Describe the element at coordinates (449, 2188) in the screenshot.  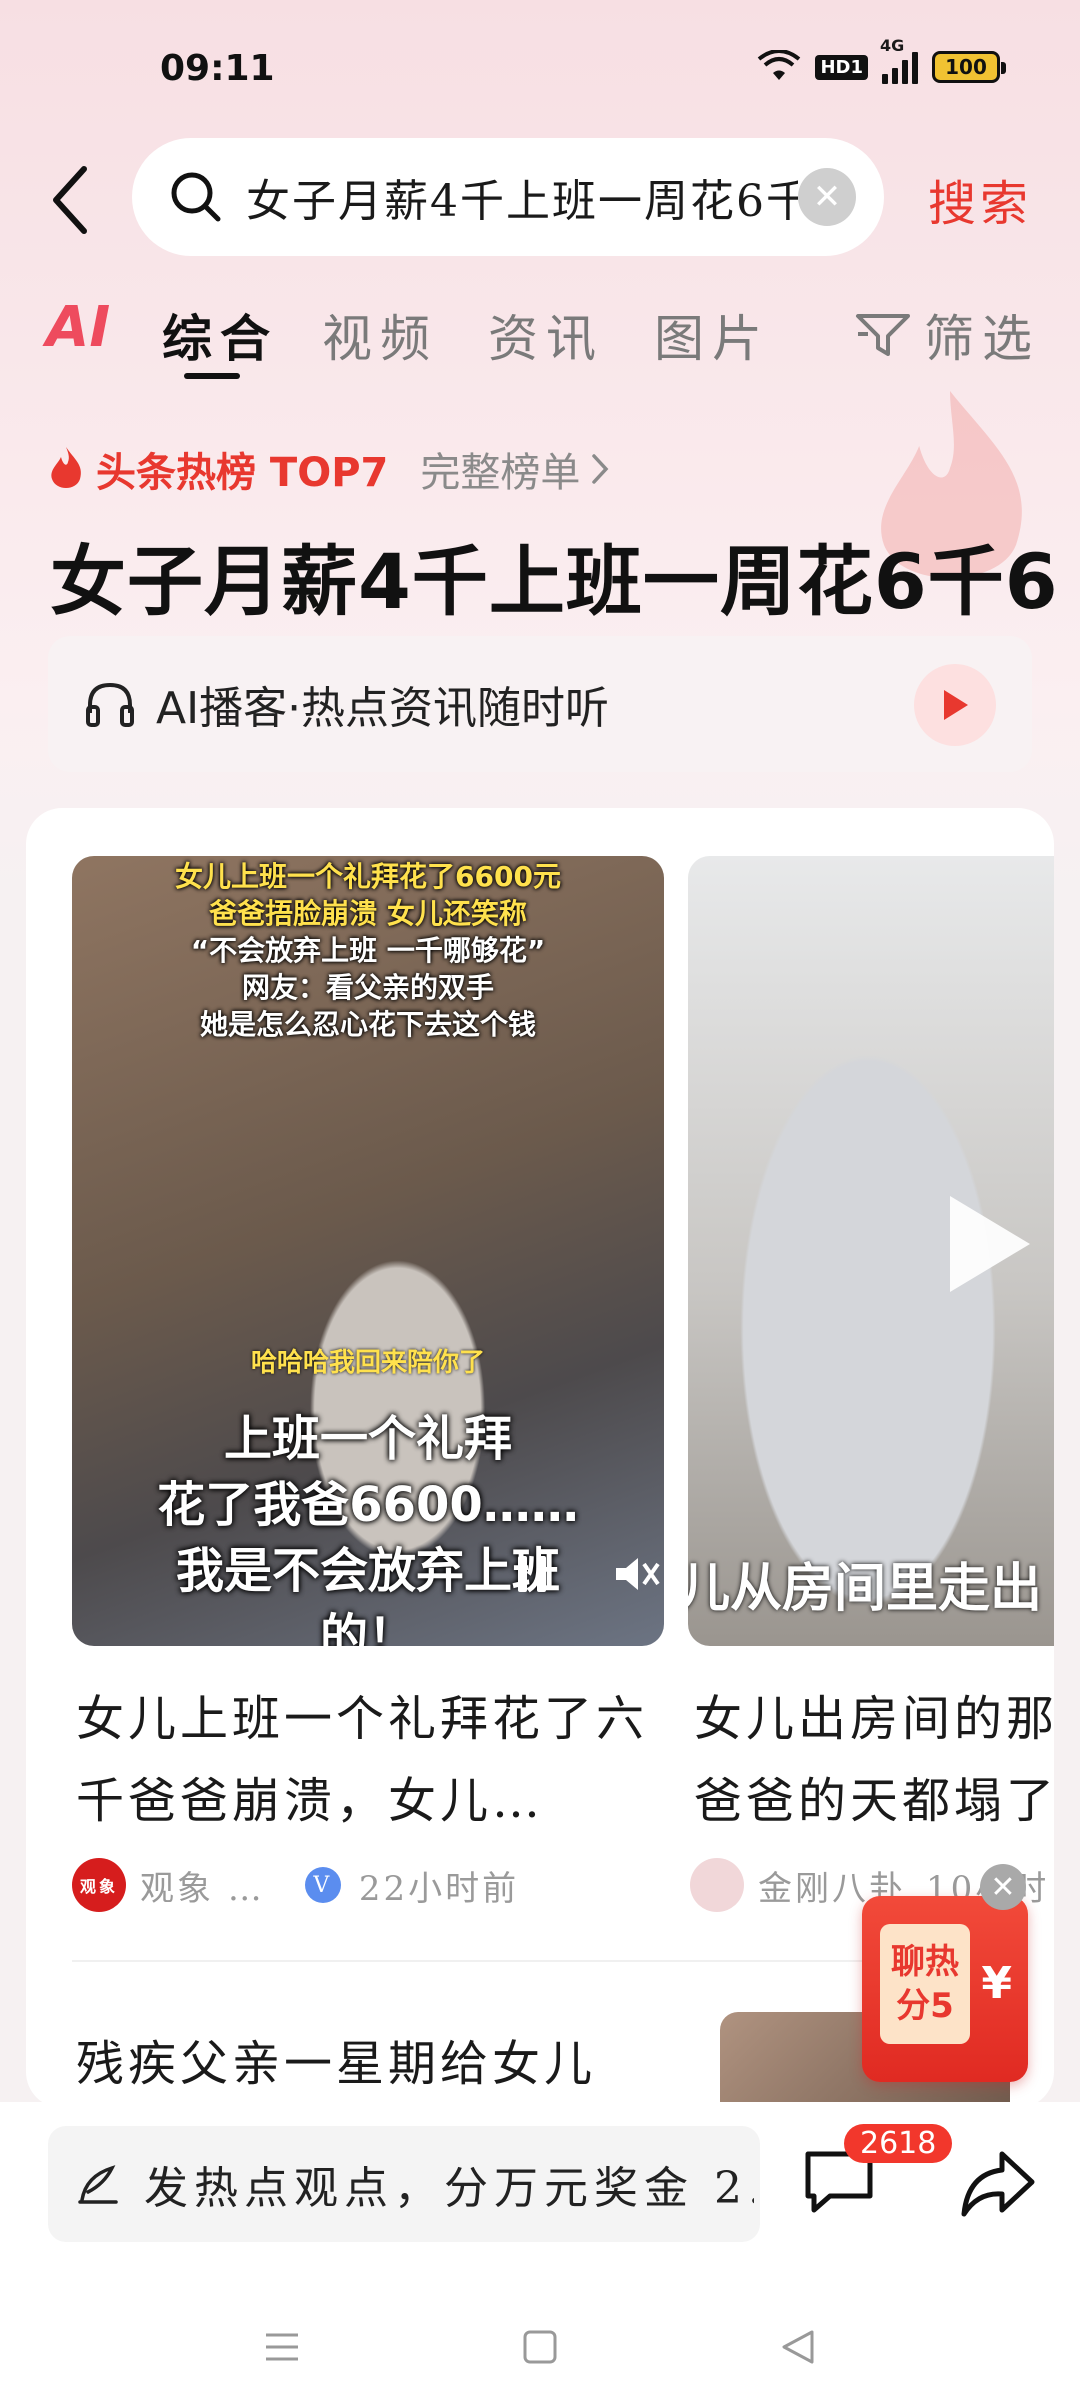
I see `comment-placeholder: 发热点观点，分万元奖金 2.` at that location.